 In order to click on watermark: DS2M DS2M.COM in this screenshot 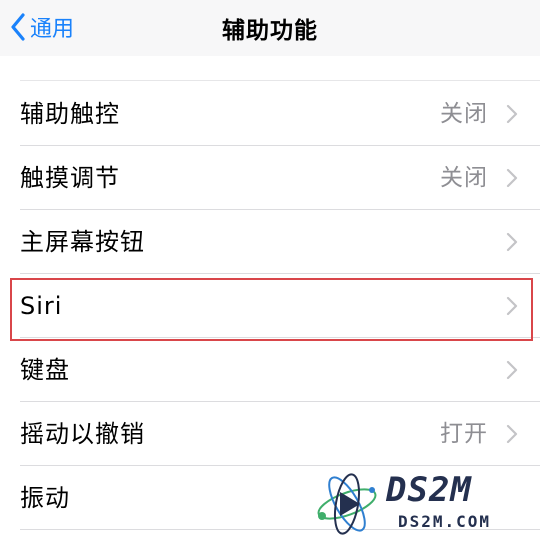, I will do `click(423, 503)`.